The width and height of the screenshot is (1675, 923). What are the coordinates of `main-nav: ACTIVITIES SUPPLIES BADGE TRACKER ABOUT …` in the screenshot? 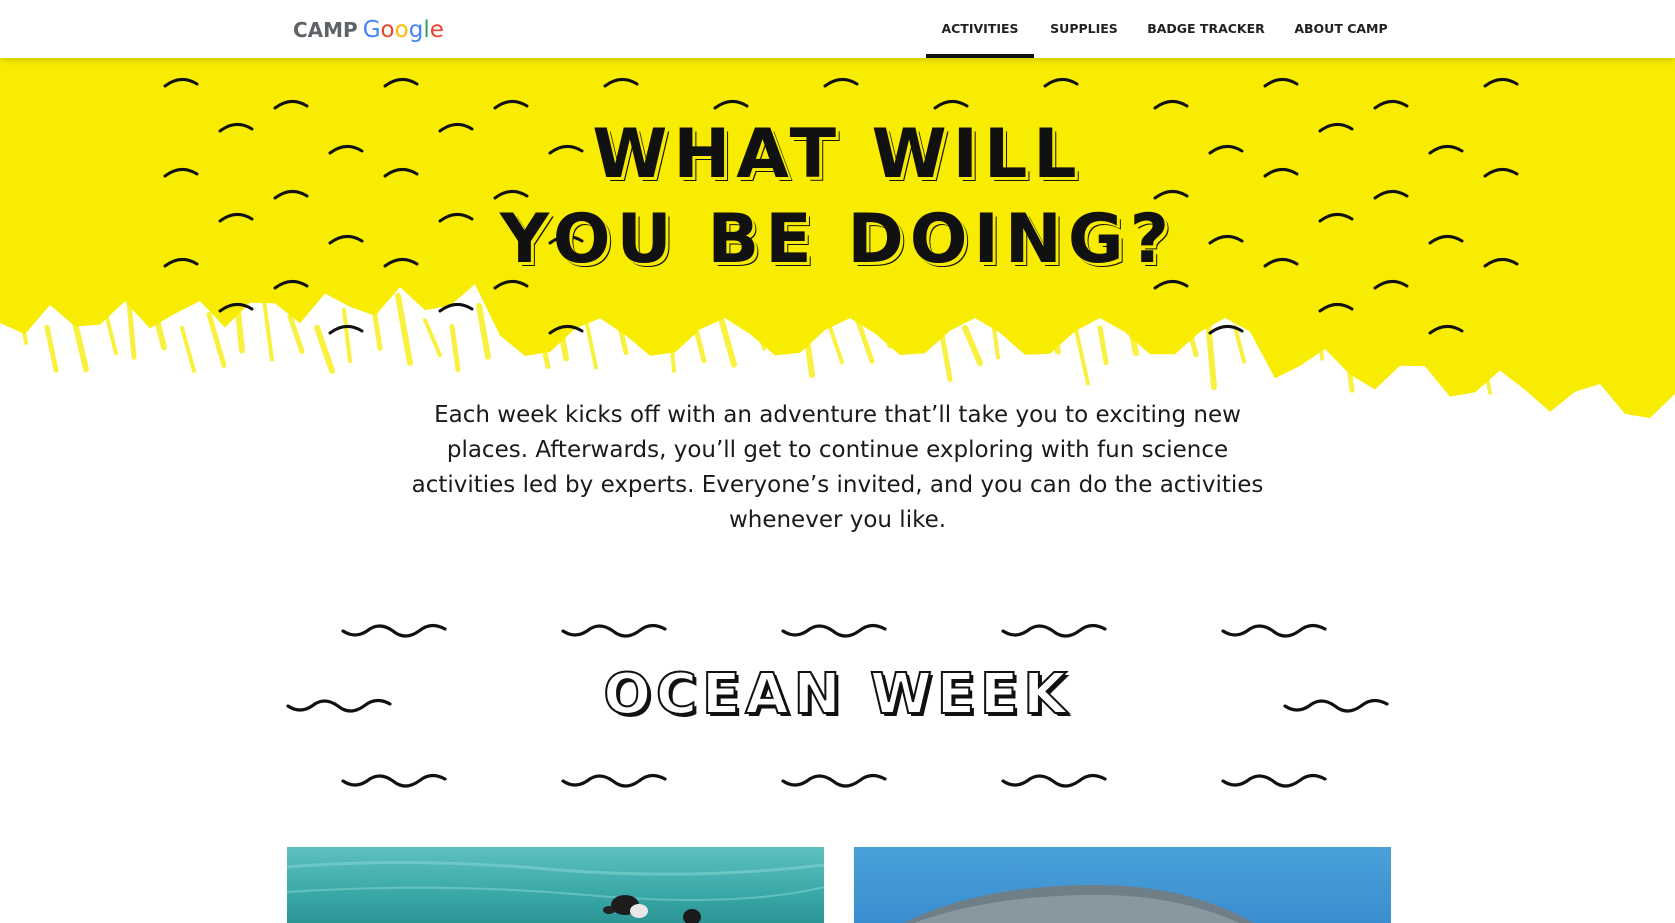 It's located at (837, 29).